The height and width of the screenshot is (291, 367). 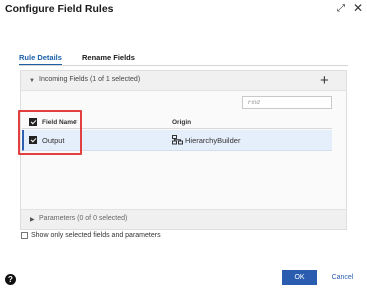 What do you see at coordinates (183, 65) in the screenshot?
I see `tab-divider` at bounding box center [183, 65].